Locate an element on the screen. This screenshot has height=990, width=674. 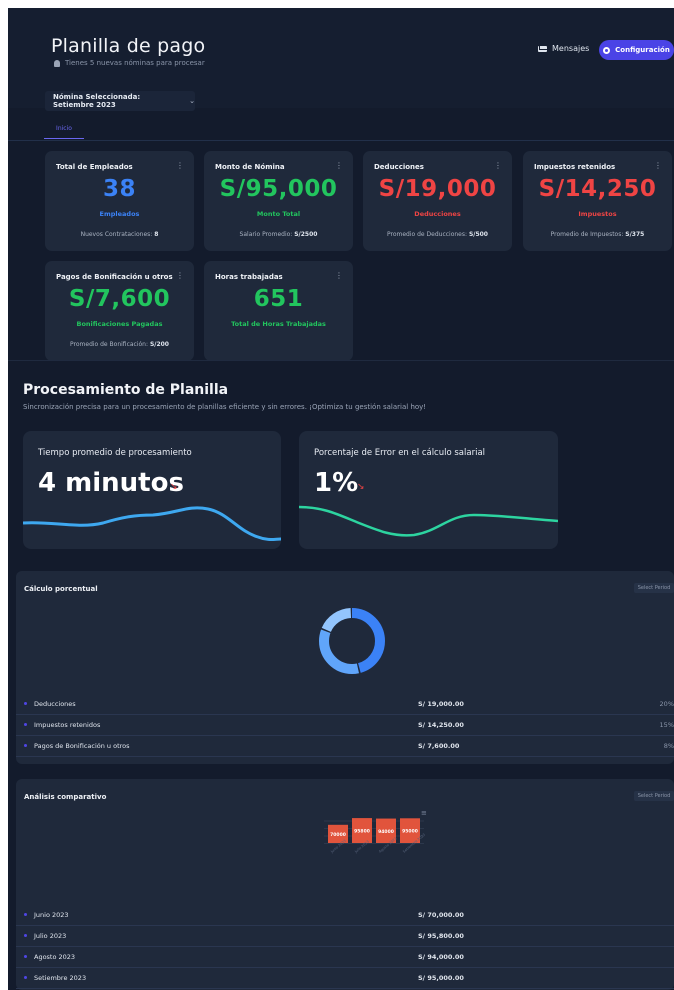
card-footer-value: S/375 is located at coordinates (635, 234).